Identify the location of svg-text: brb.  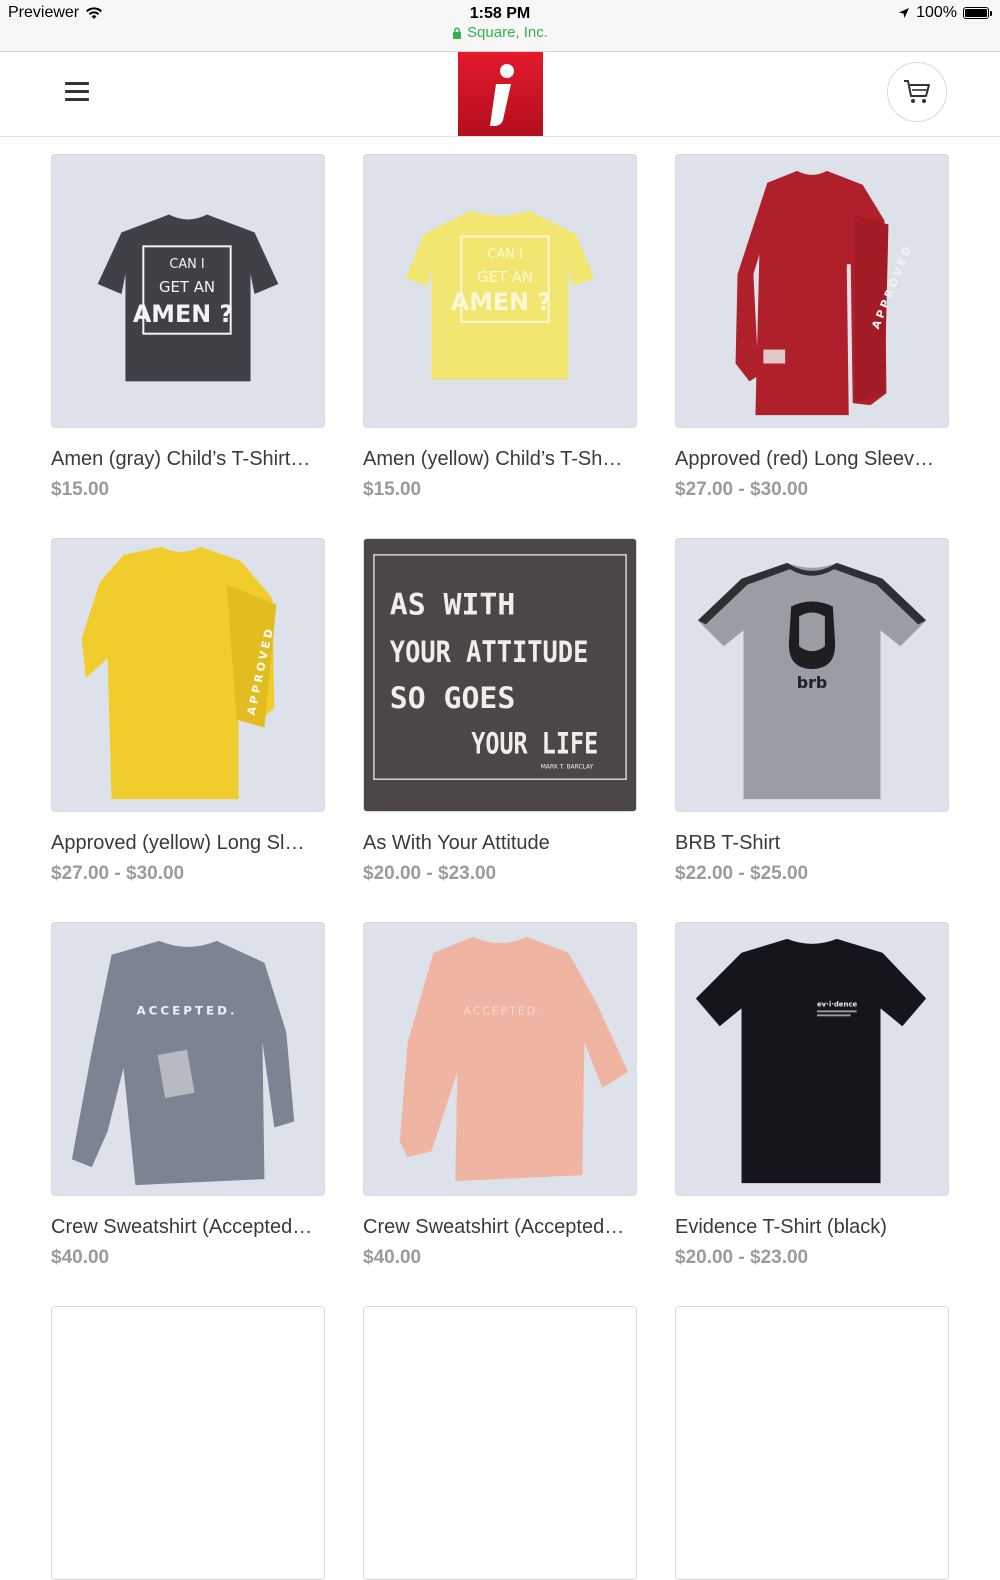
(812, 682).